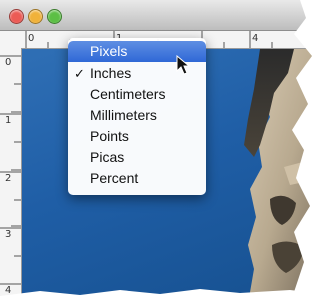  I want to click on menu-item-label: Points, so click(109, 136).